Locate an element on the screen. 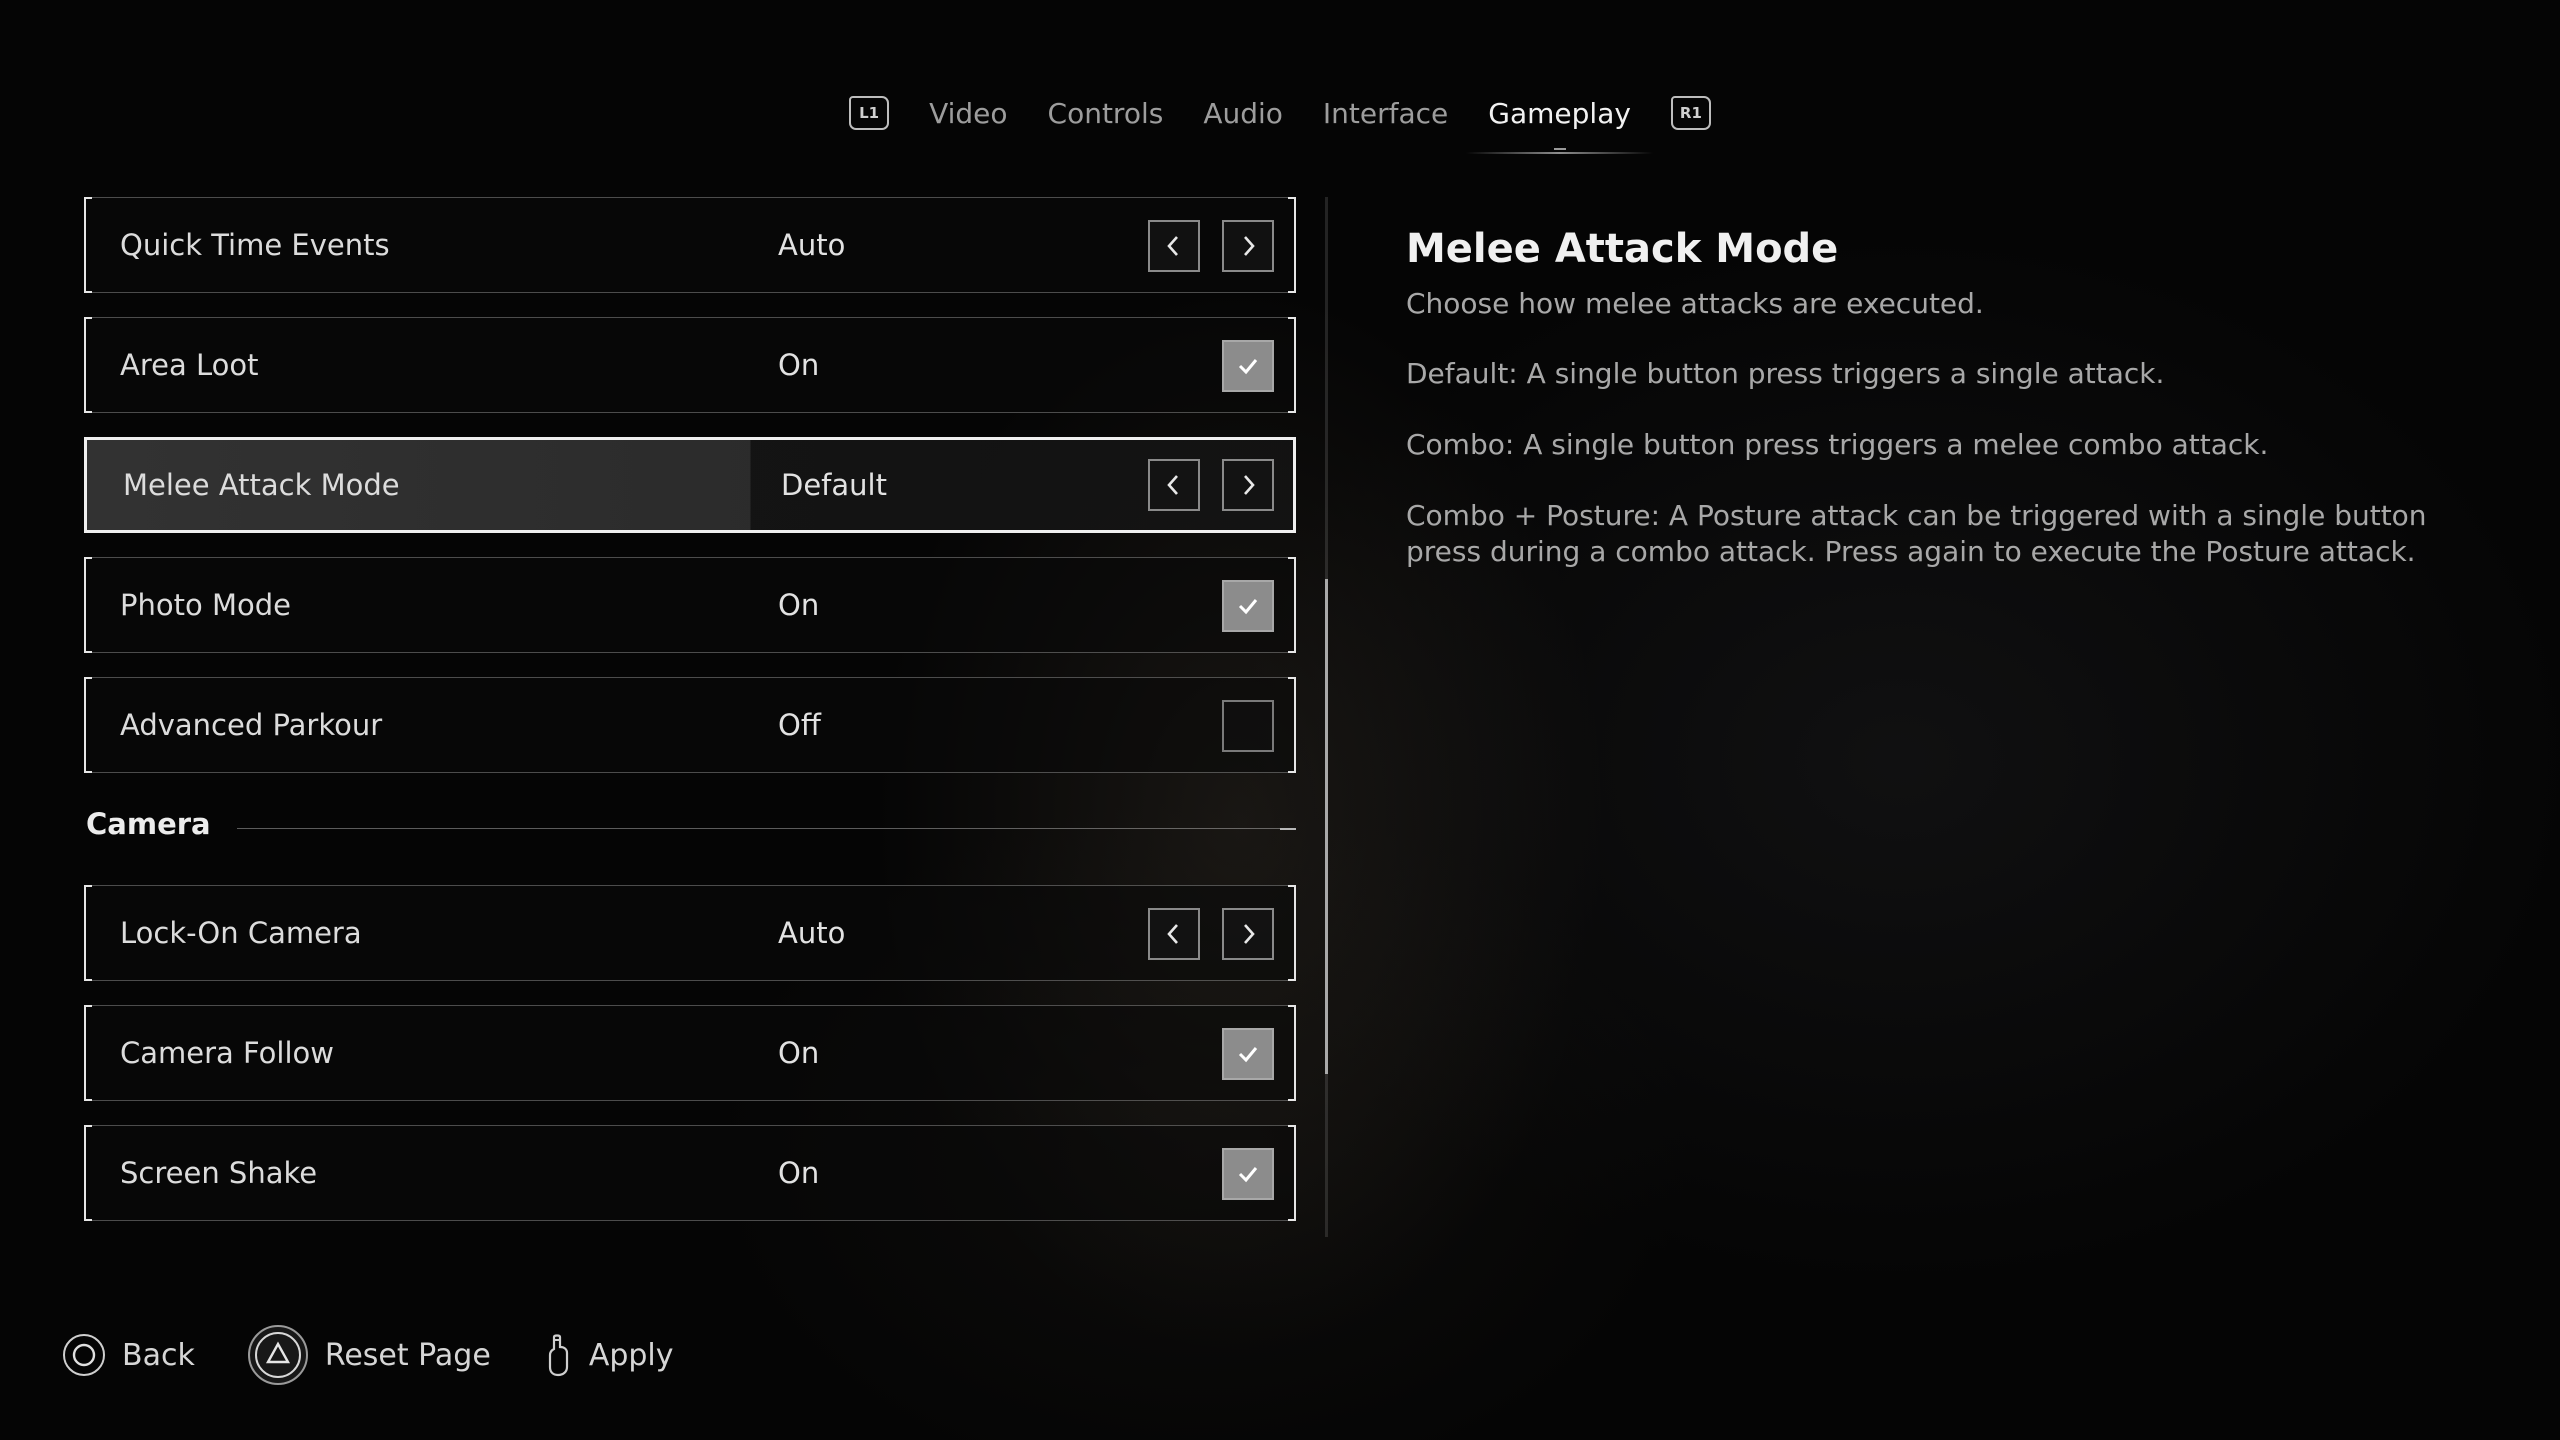 Image resolution: width=2560 pixels, height=1440 pixels. scrollbar-track is located at coordinates (1326, 717).